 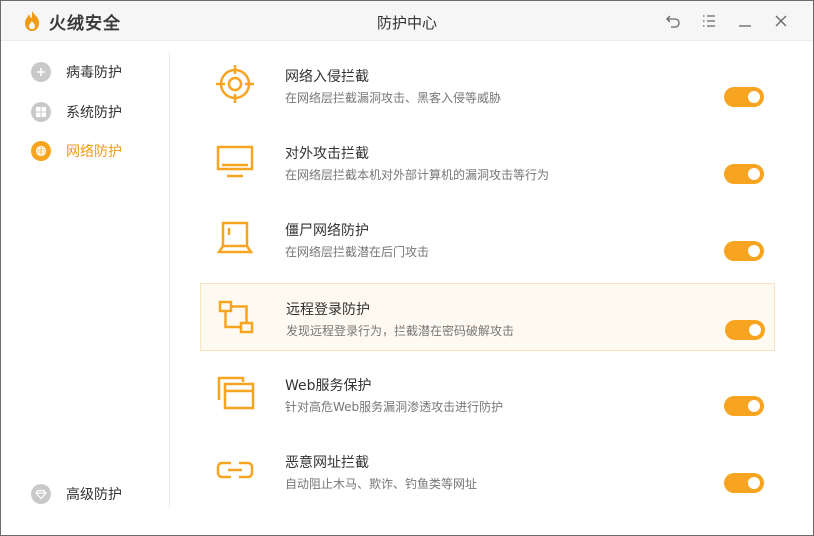 I want to click on row-description: 在网络层拦截潜在后门攻击, so click(x=357, y=252).